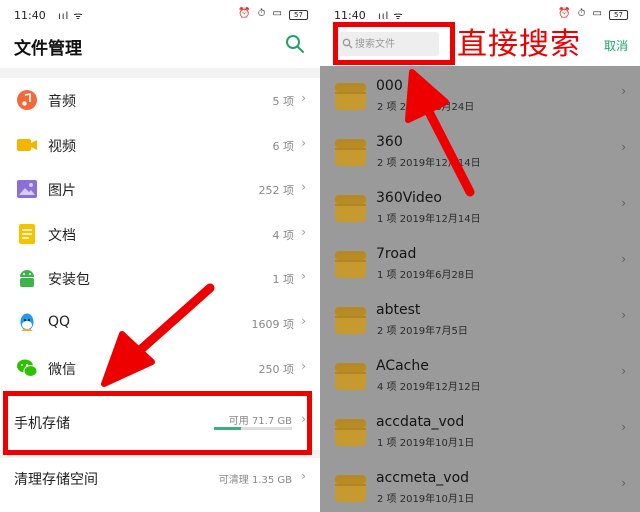 This screenshot has width=640, height=512. I want to click on folder-name: 360Video, so click(409, 198).